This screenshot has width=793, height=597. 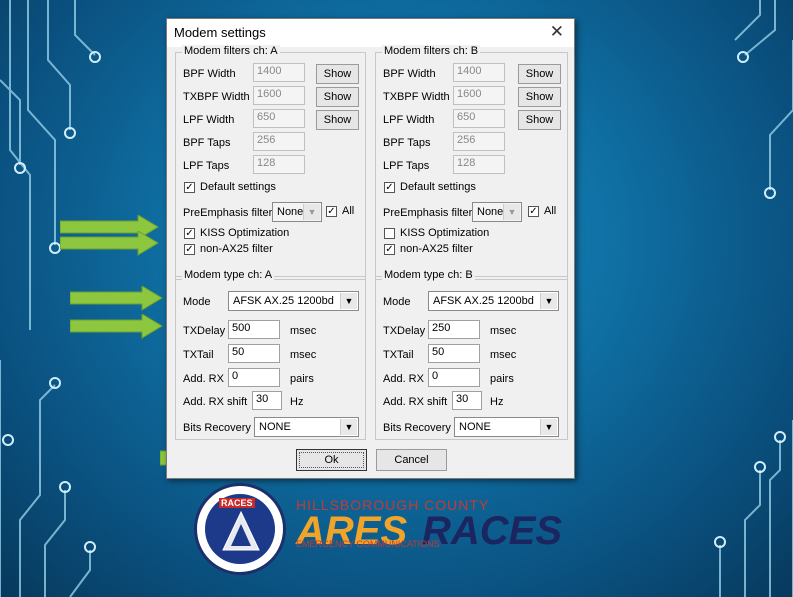 I want to click on kiss-checkbox: ✓, so click(x=189, y=233).